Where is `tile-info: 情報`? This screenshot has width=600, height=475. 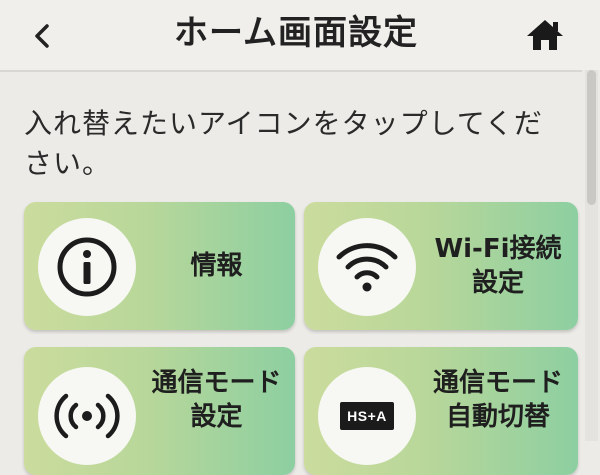
tile-info: 情報 is located at coordinates (159, 266).